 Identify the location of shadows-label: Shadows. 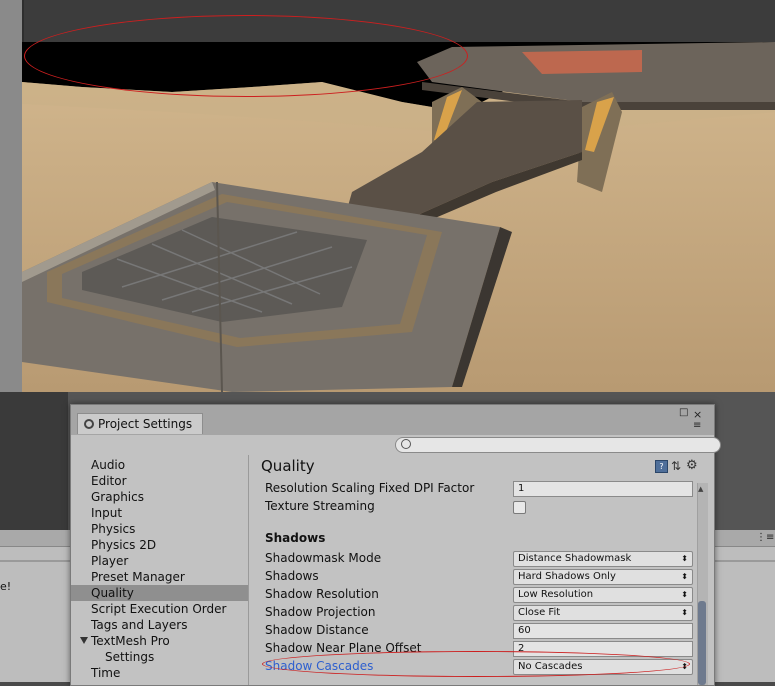
(292, 576).